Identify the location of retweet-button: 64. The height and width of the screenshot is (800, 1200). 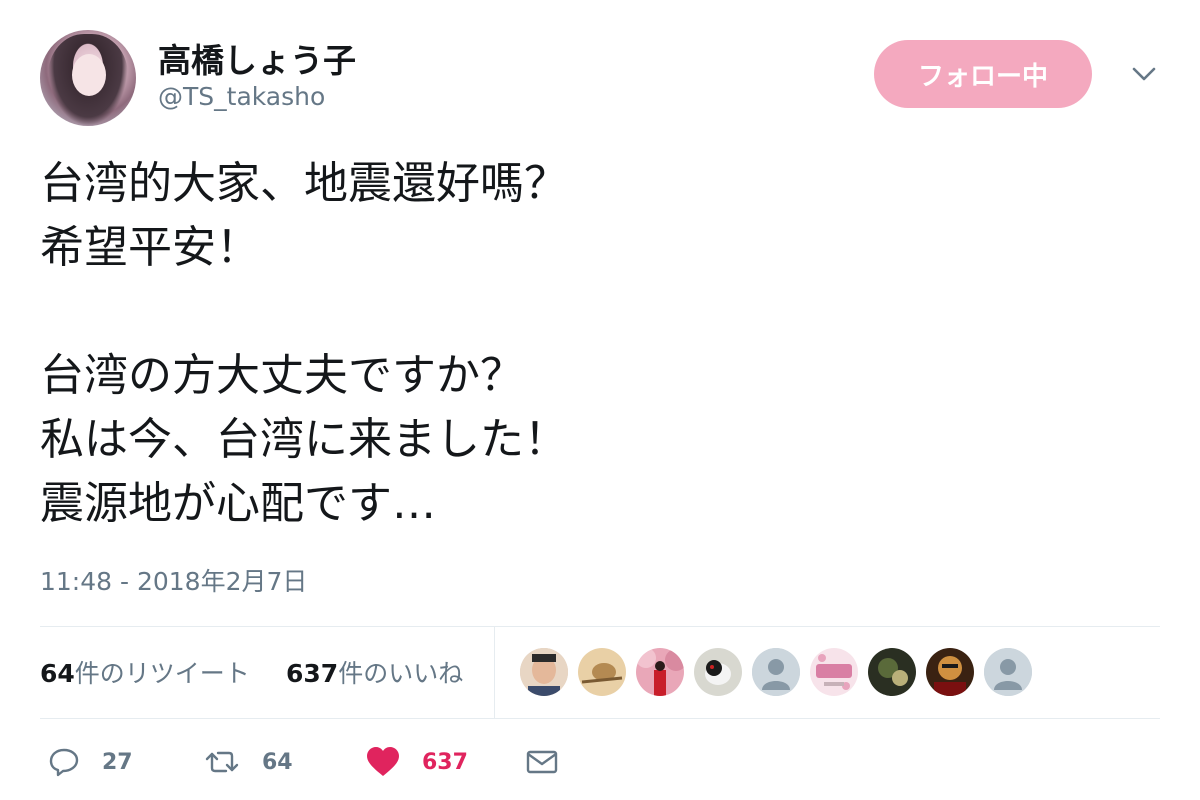
(248, 762).